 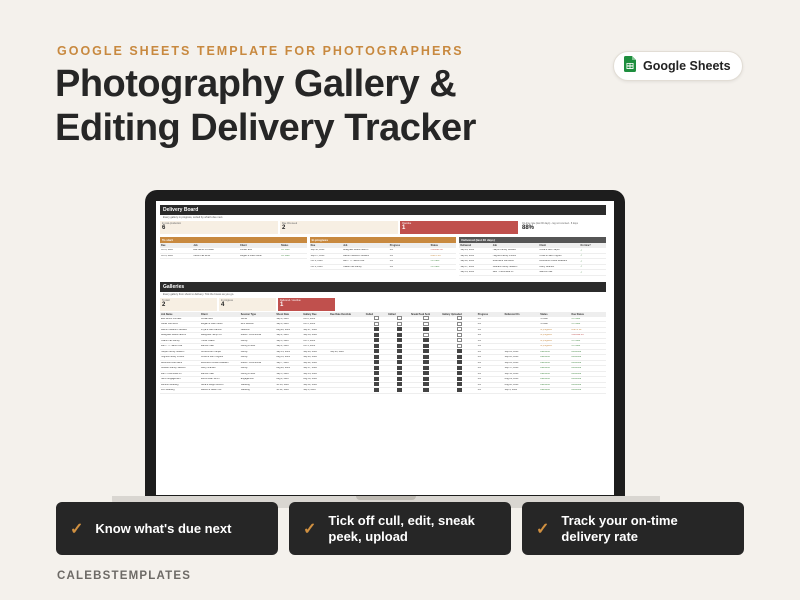 I want to click on column-header: Client, so click(x=243, y=245).